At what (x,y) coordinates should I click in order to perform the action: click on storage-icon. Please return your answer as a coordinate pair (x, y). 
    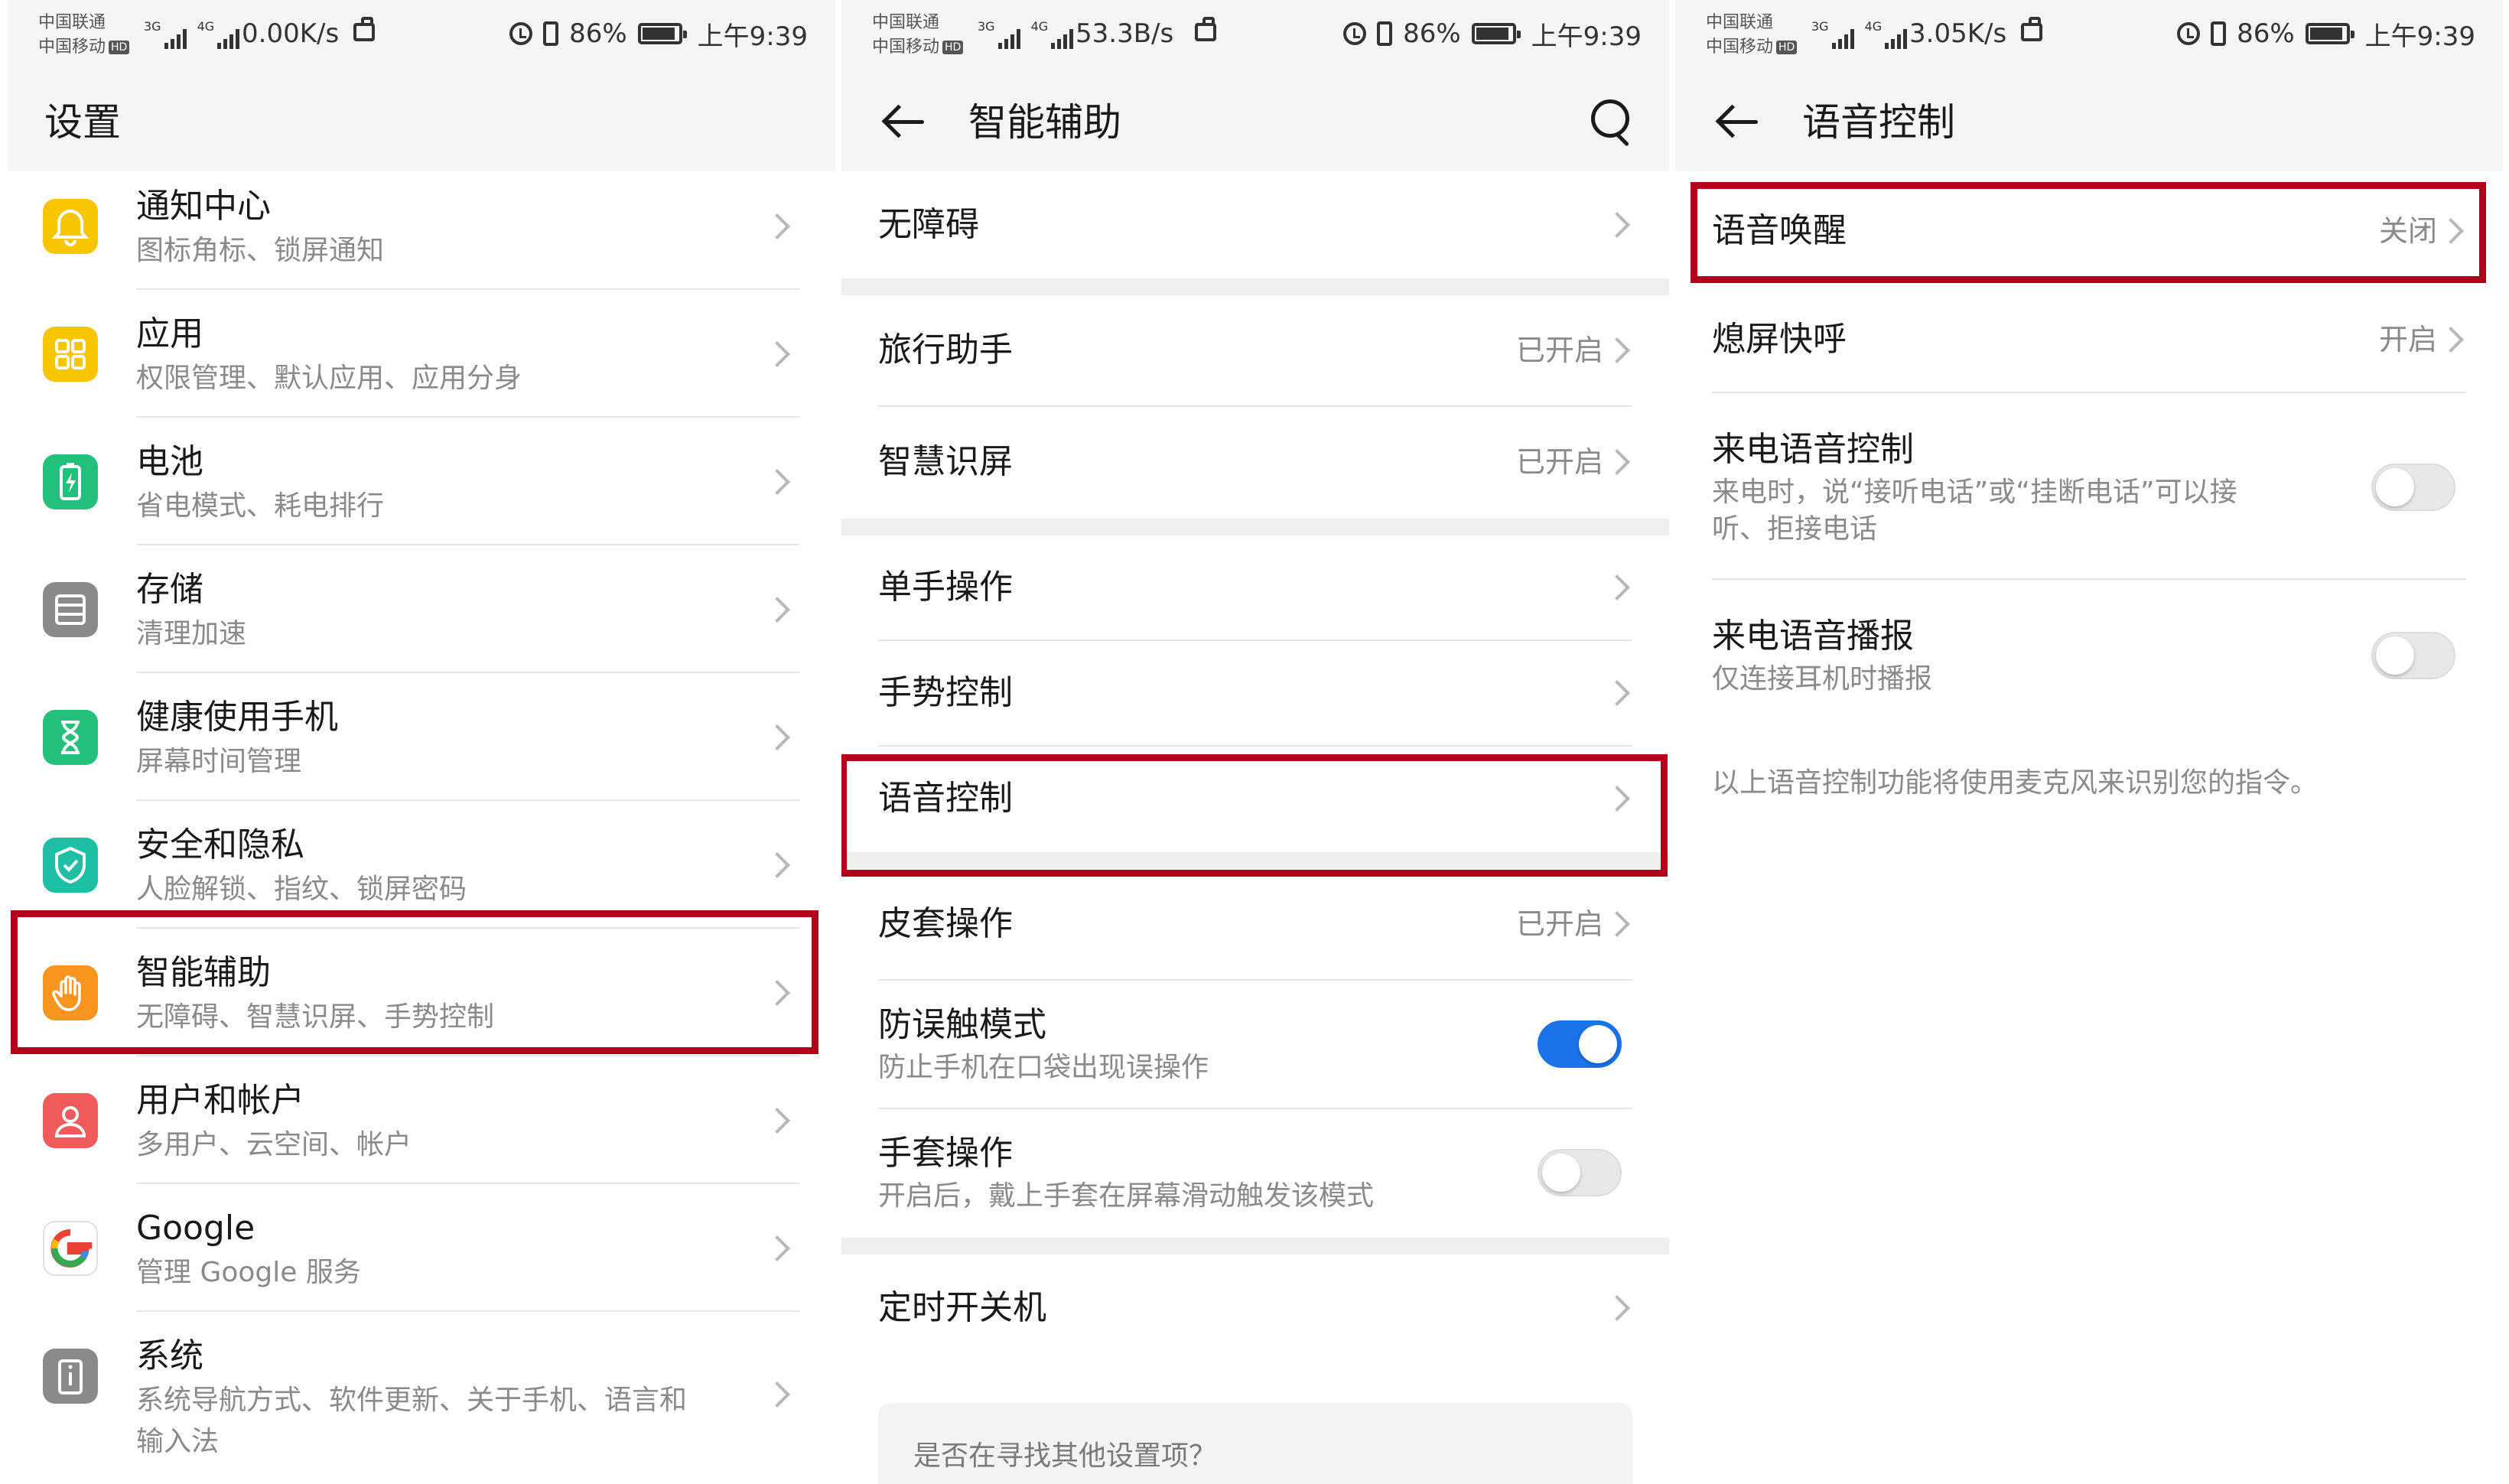
    Looking at the image, I should click on (70, 609).